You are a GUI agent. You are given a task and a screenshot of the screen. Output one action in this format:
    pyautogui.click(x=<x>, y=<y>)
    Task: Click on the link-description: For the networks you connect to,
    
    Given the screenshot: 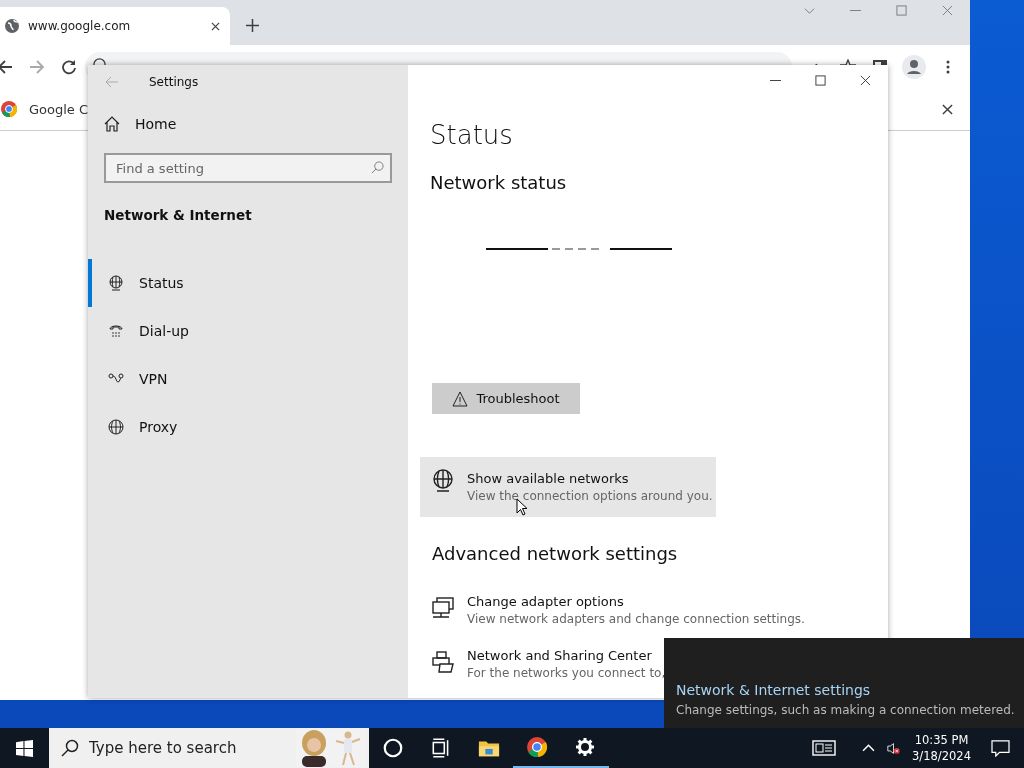 What is the action you would take?
    pyautogui.click(x=566, y=673)
    